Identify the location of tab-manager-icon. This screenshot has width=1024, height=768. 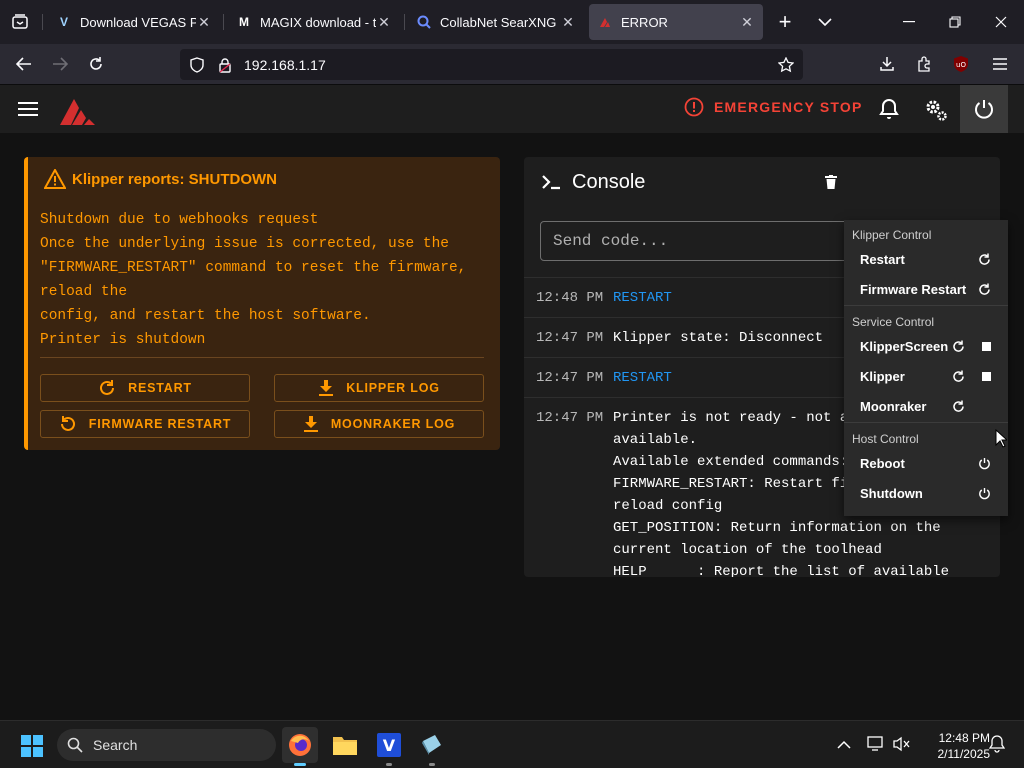
(20, 22).